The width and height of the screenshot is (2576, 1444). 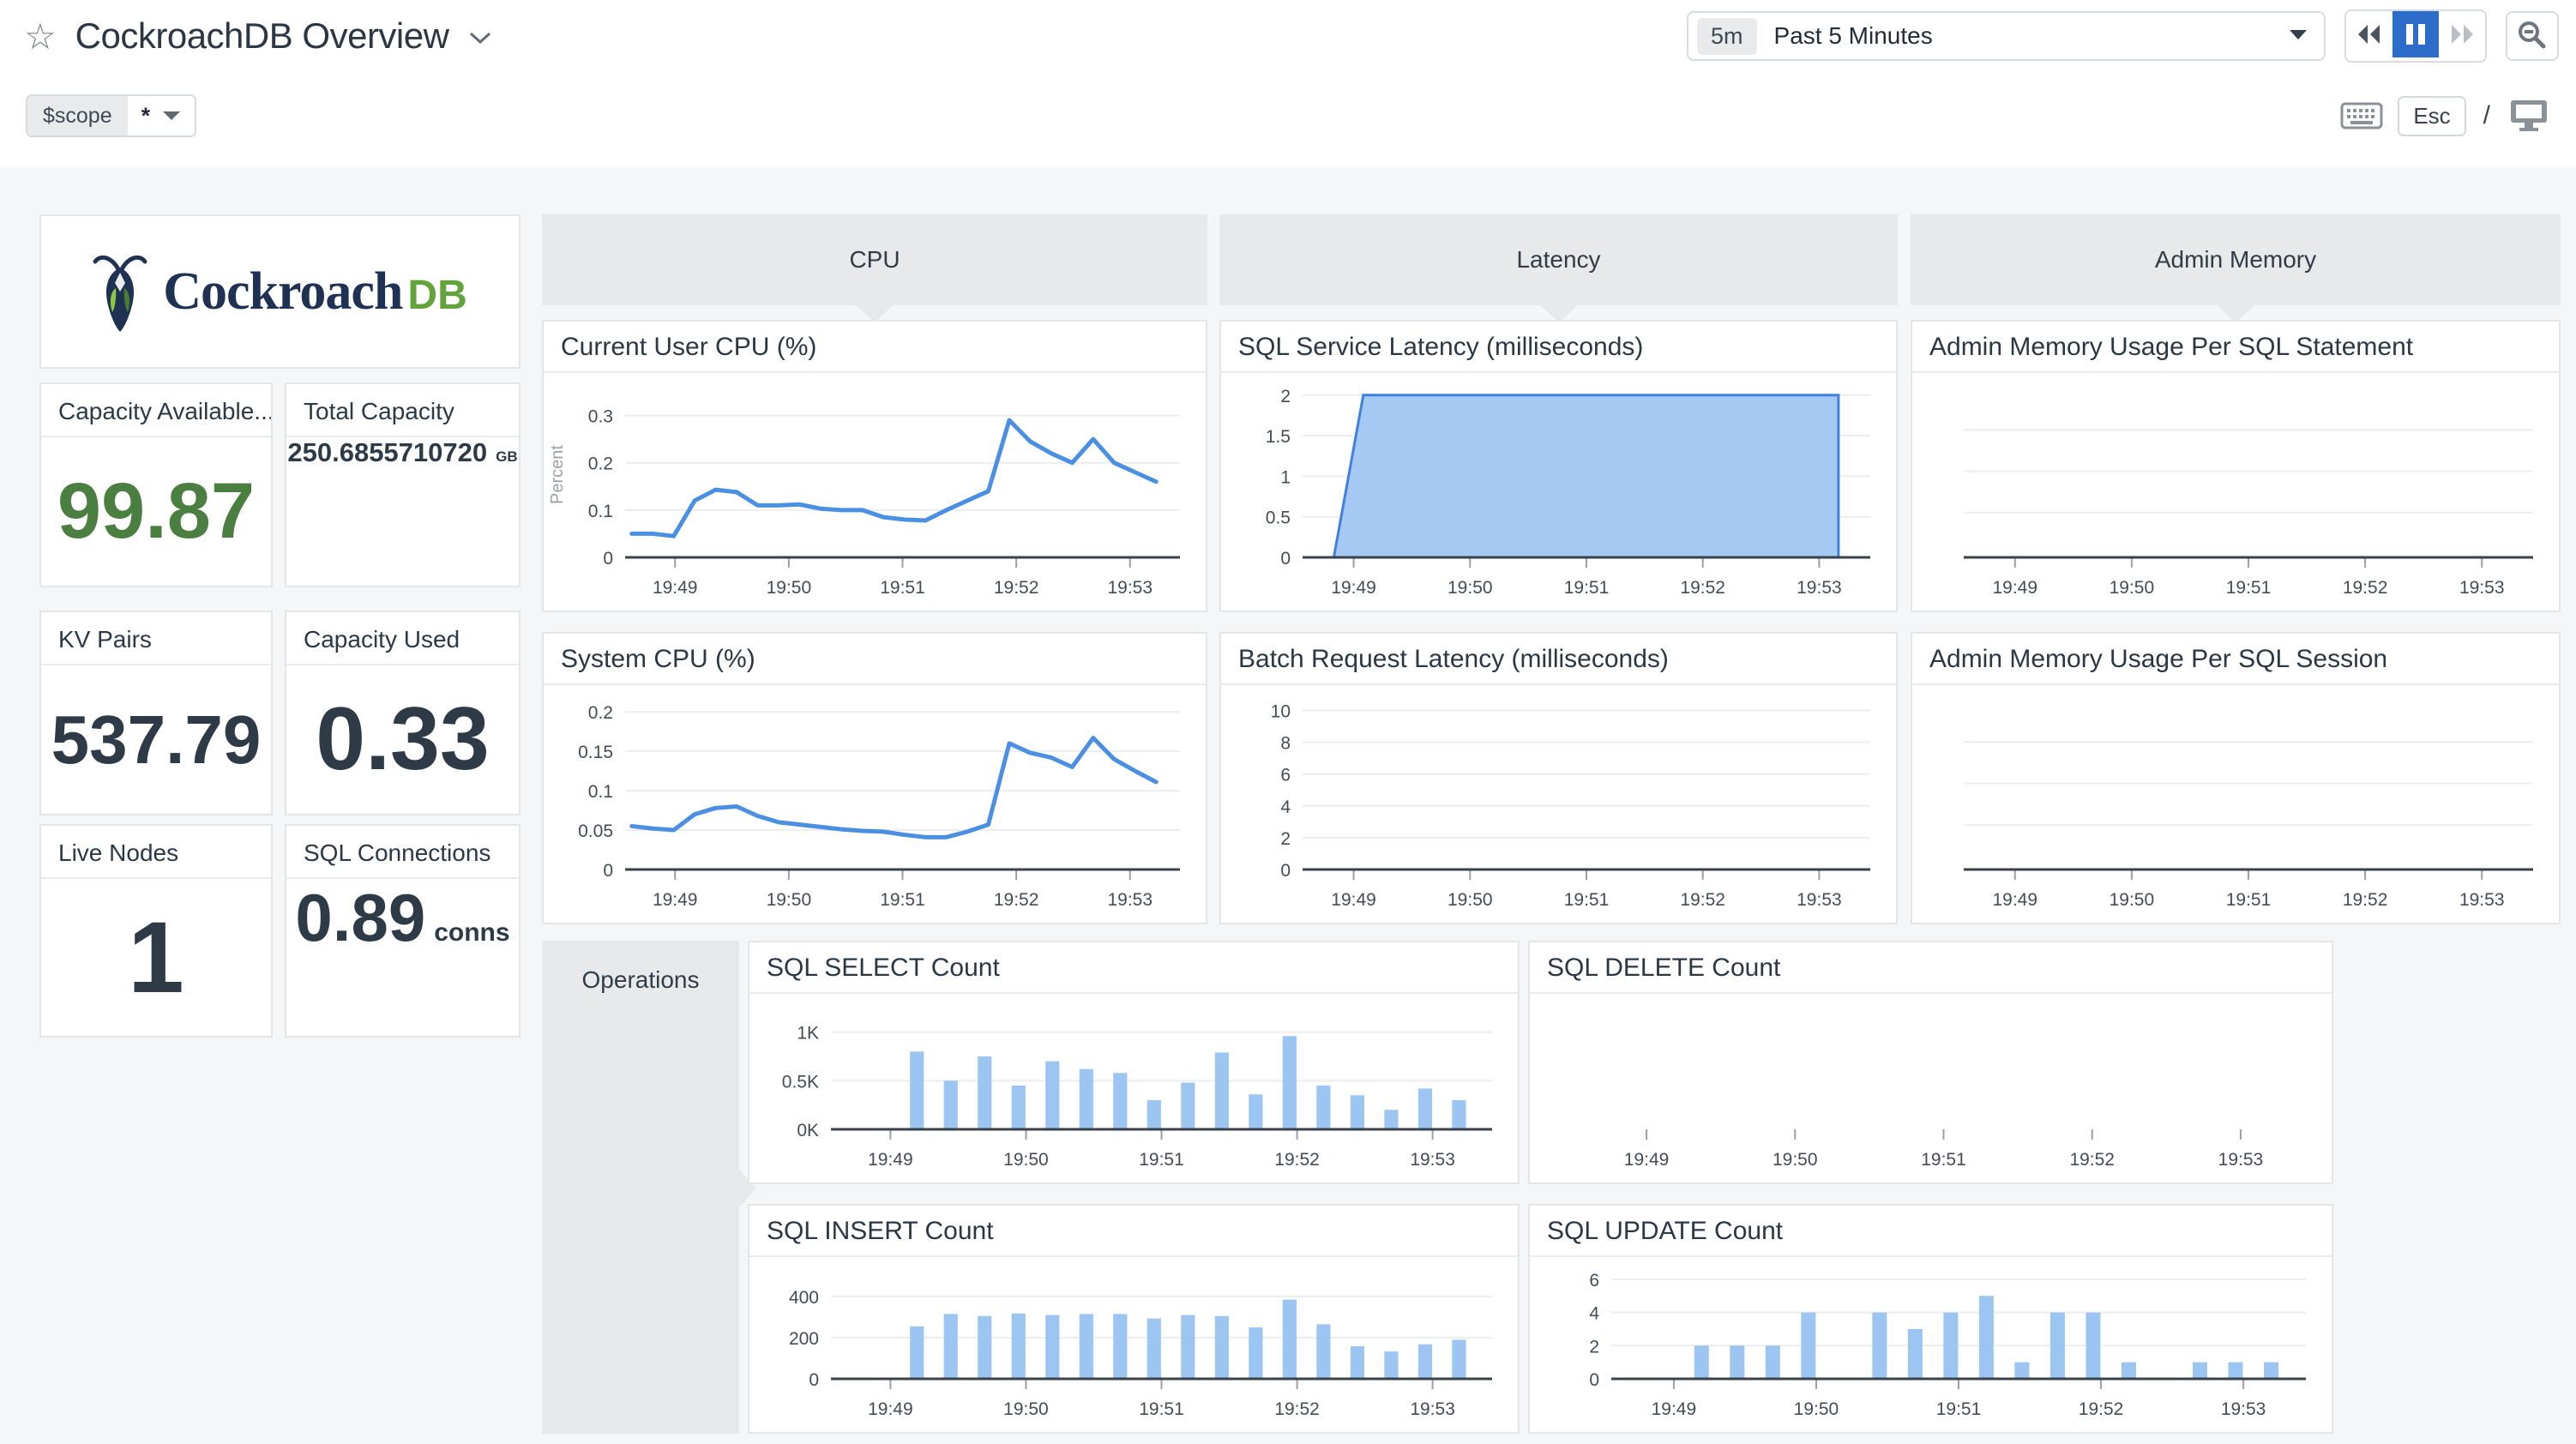 I want to click on scope-variable-value: *, so click(x=161, y=115).